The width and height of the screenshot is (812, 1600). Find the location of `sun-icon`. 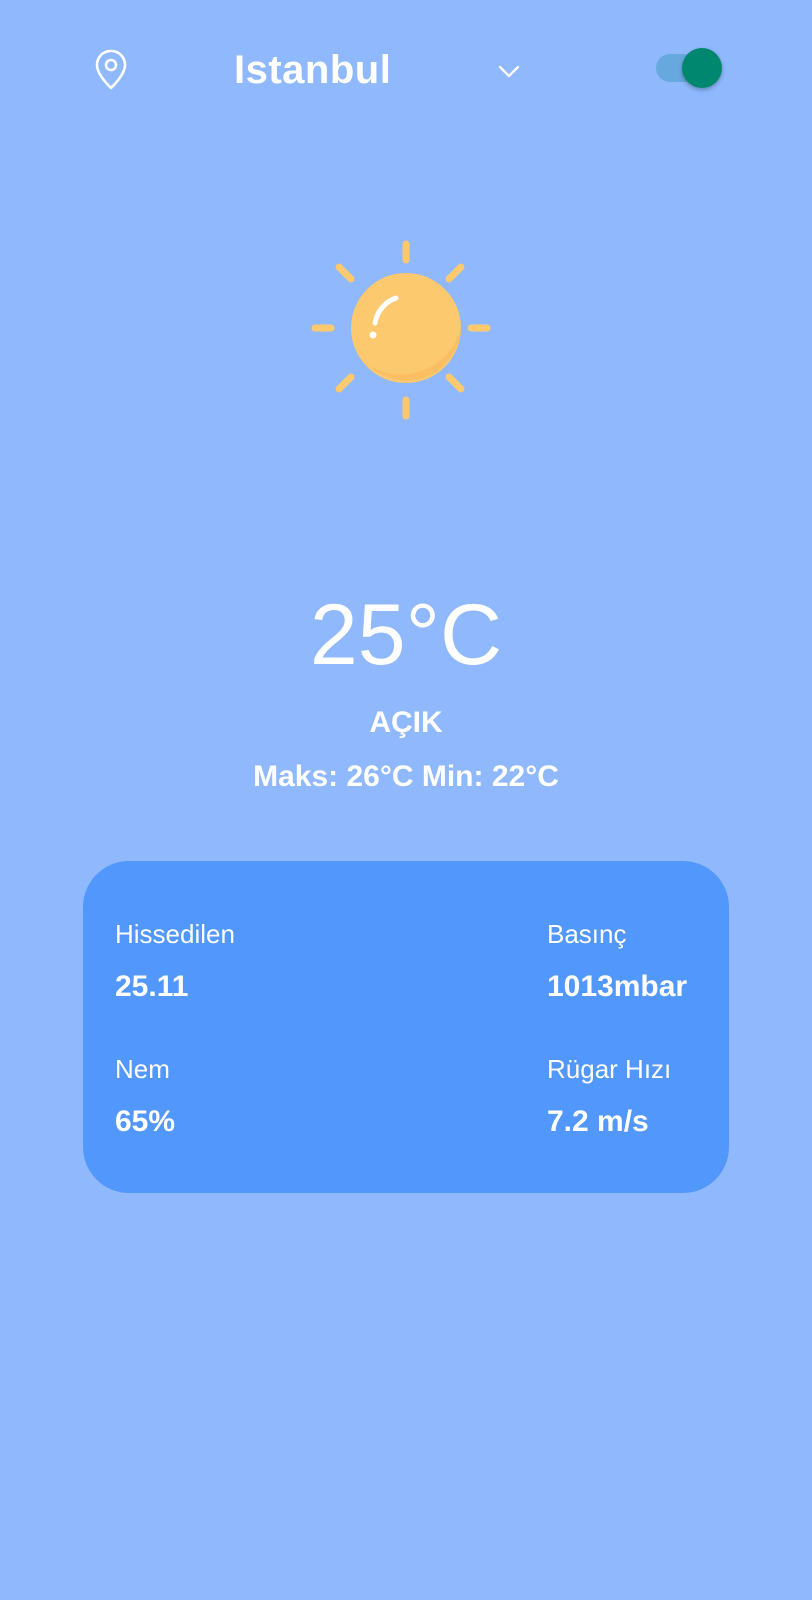

sun-icon is located at coordinates (401, 330).